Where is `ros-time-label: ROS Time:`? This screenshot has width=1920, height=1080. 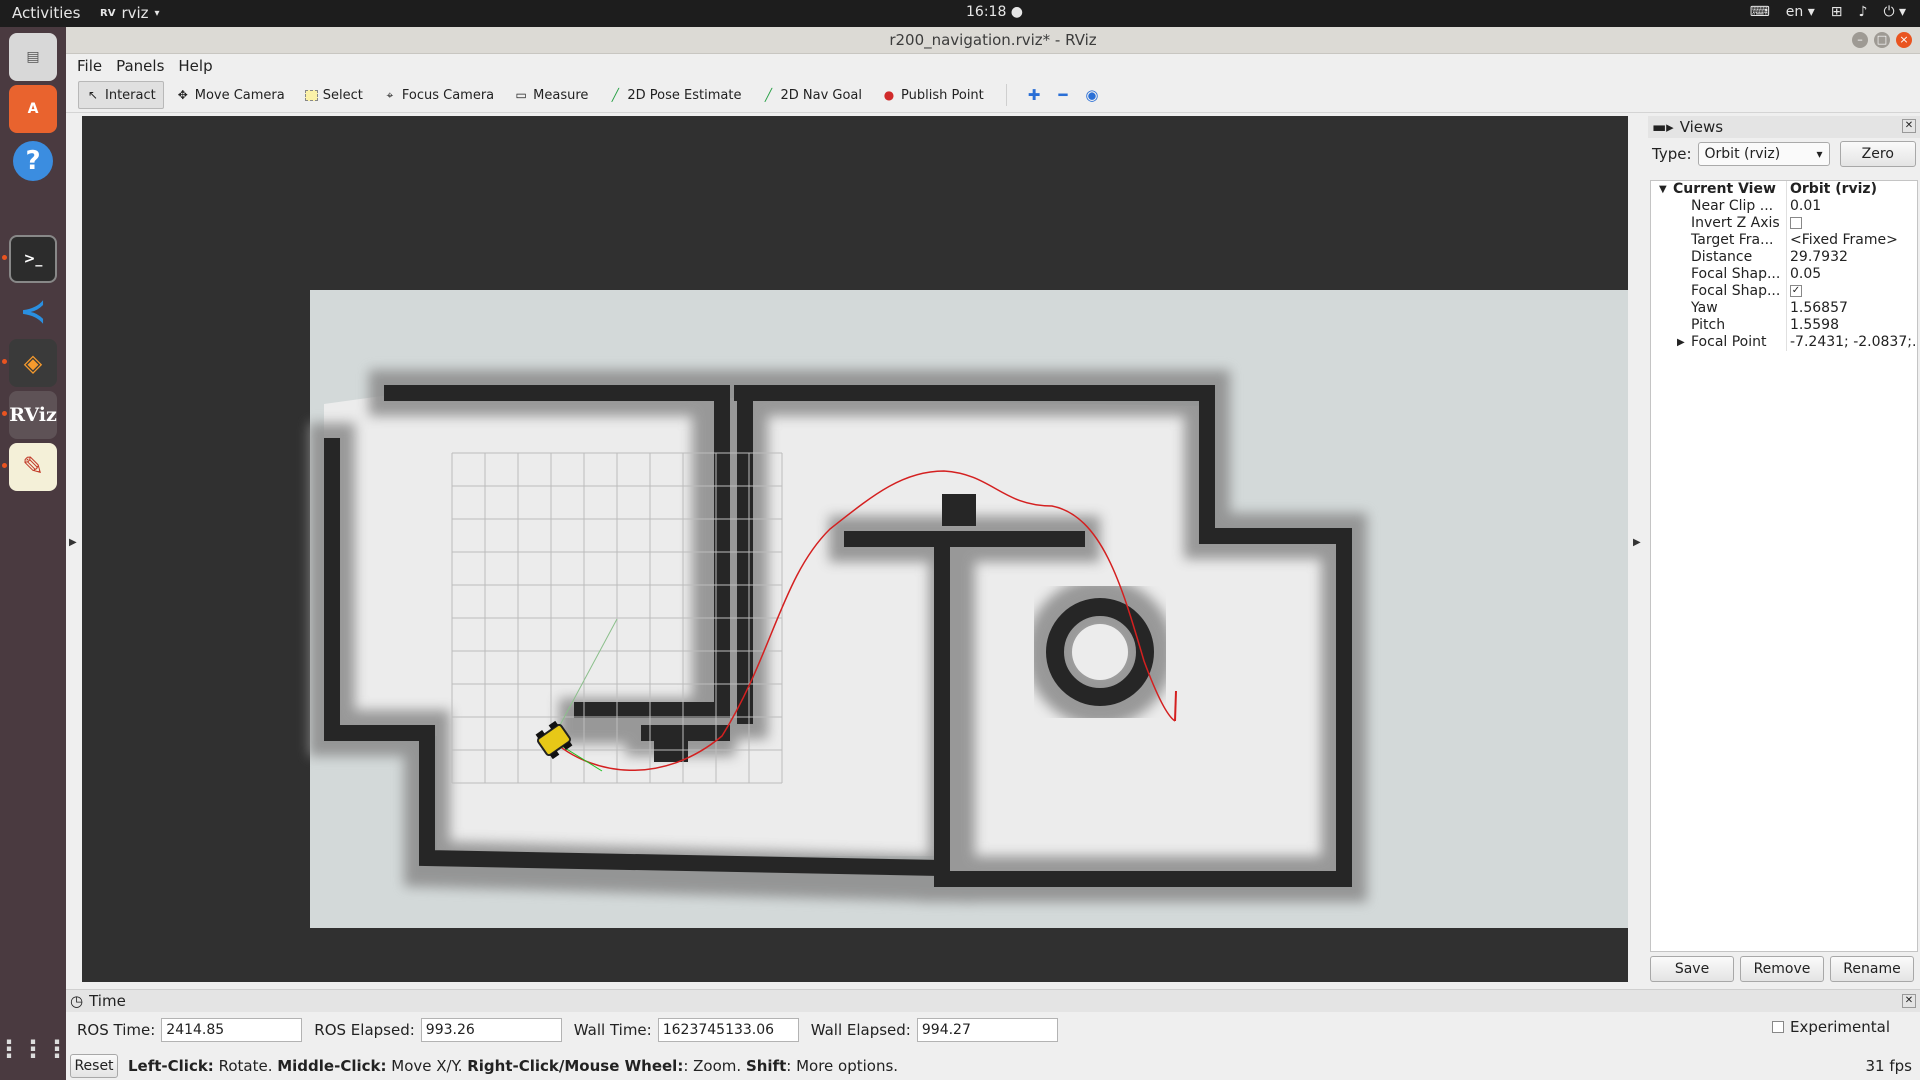
ros-time-label: ROS Time: is located at coordinates (116, 1030).